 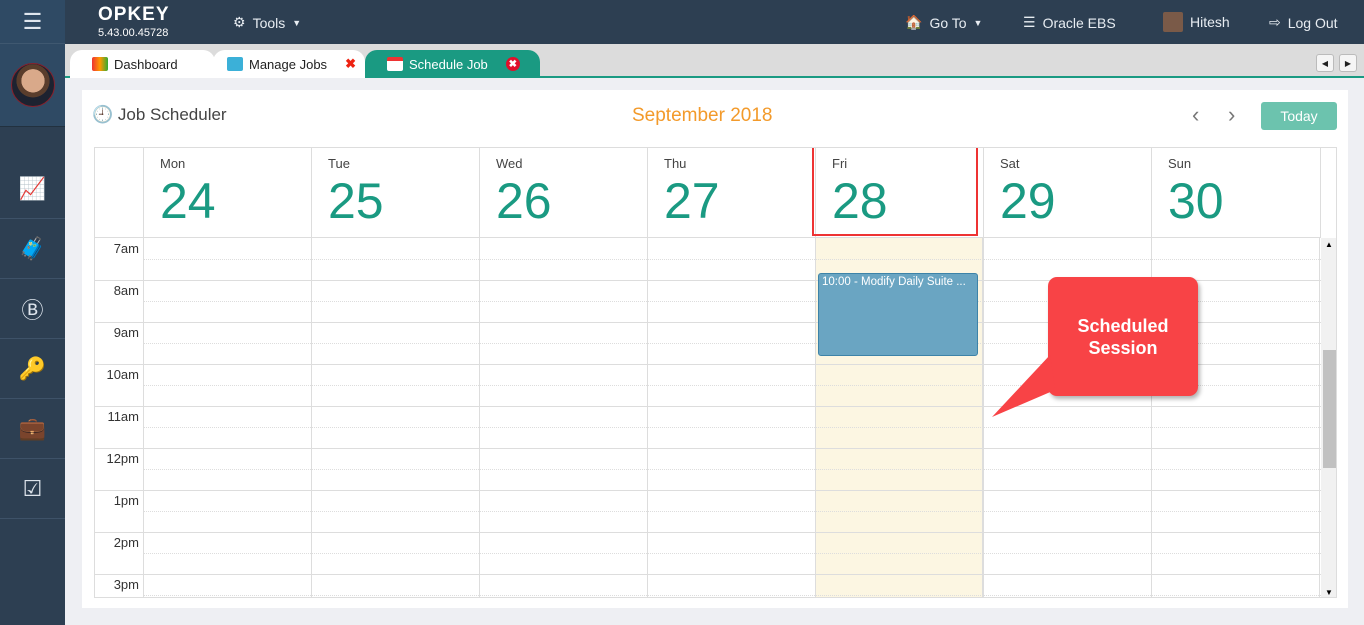 I want to click on day-header: Fri 28, so click(x=898, y=193).